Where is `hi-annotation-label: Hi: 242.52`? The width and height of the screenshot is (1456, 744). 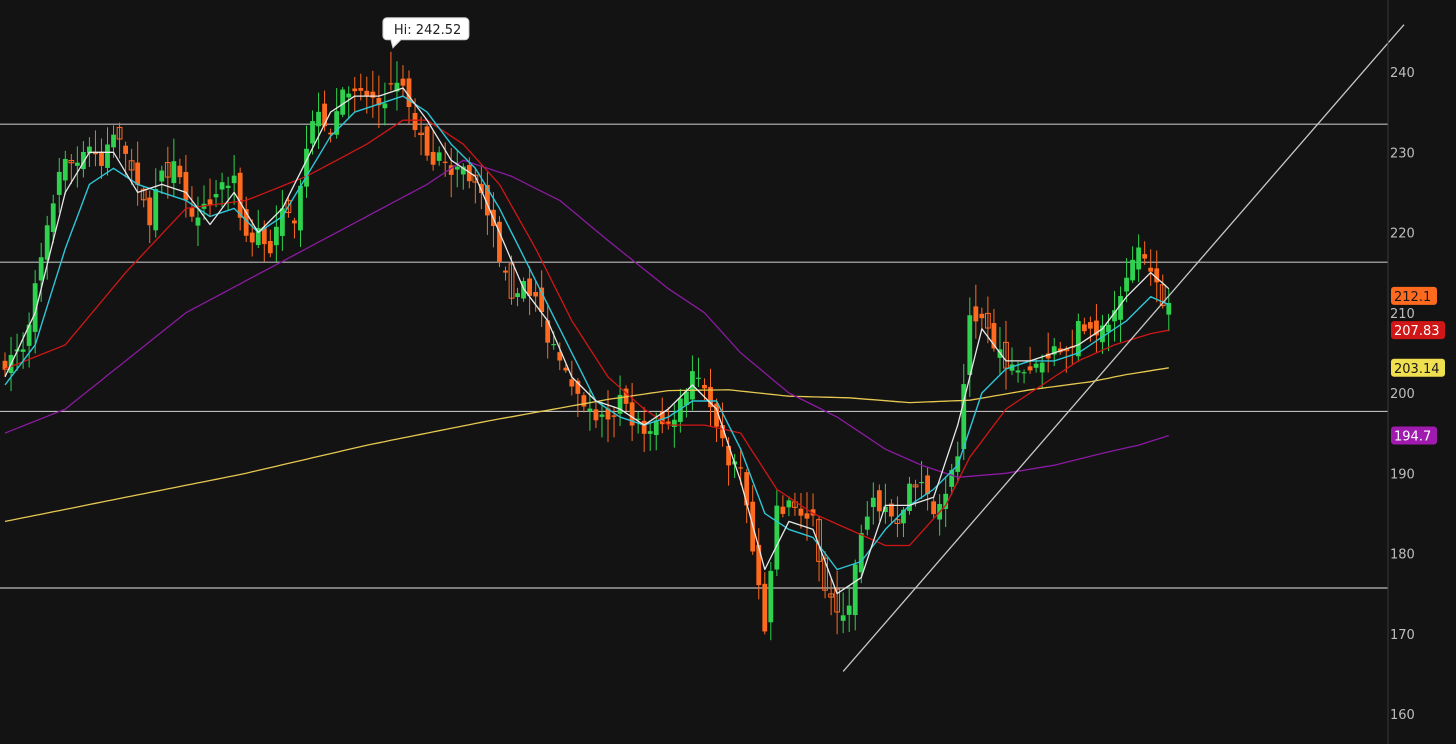
hi-annotation-label: Hi: 242.52 is located at coordinates (427, 30).